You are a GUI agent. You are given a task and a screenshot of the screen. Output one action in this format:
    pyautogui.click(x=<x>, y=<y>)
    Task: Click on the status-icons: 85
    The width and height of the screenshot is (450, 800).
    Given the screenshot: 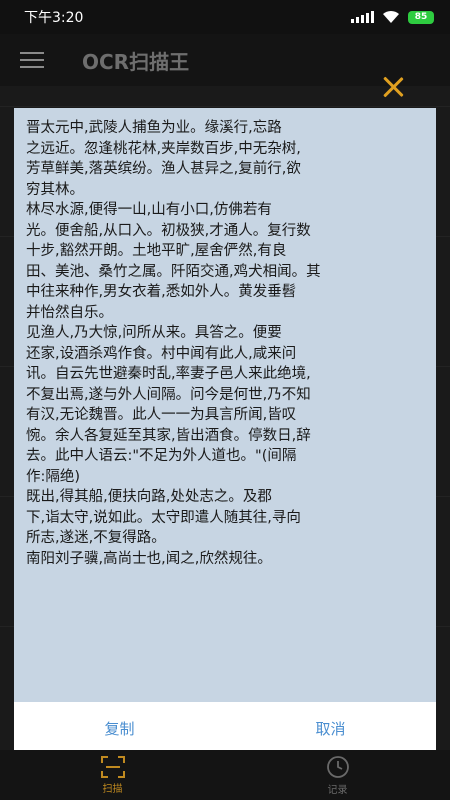 What is the action you would take?
    pyautogui.click(x=392, y=17)
    